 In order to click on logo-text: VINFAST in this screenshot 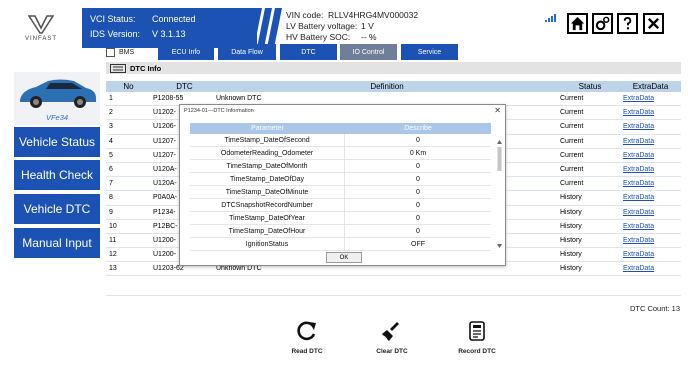, I will do `click(40, 39)`.